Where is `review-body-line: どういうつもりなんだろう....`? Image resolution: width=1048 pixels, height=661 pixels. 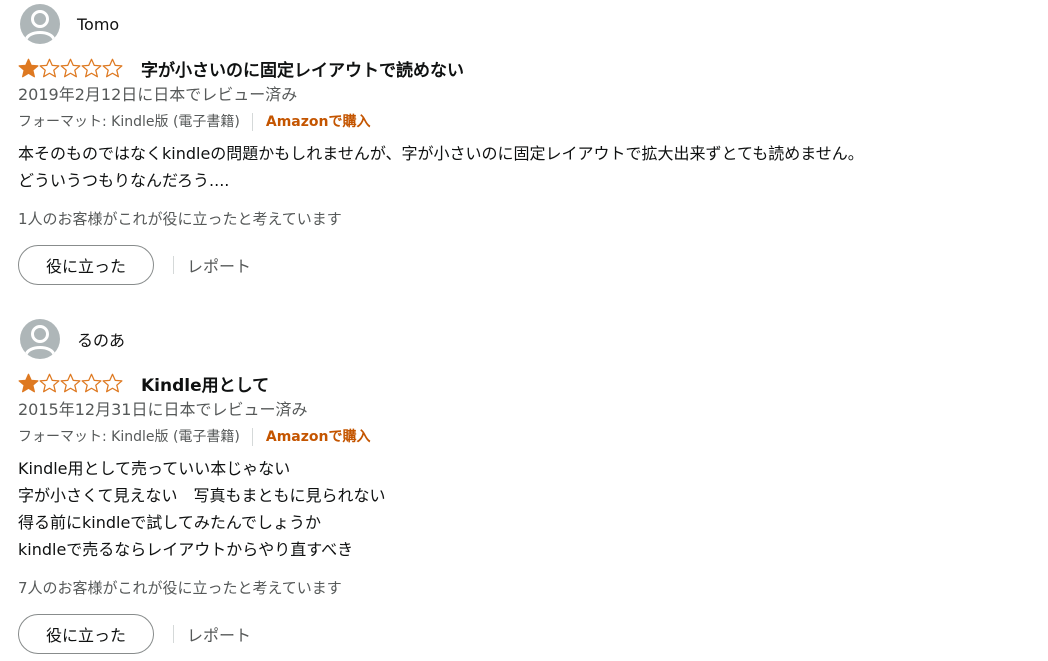
review-body-line: どういうつもりなんだろう.... is located at coordinates (124, 180).